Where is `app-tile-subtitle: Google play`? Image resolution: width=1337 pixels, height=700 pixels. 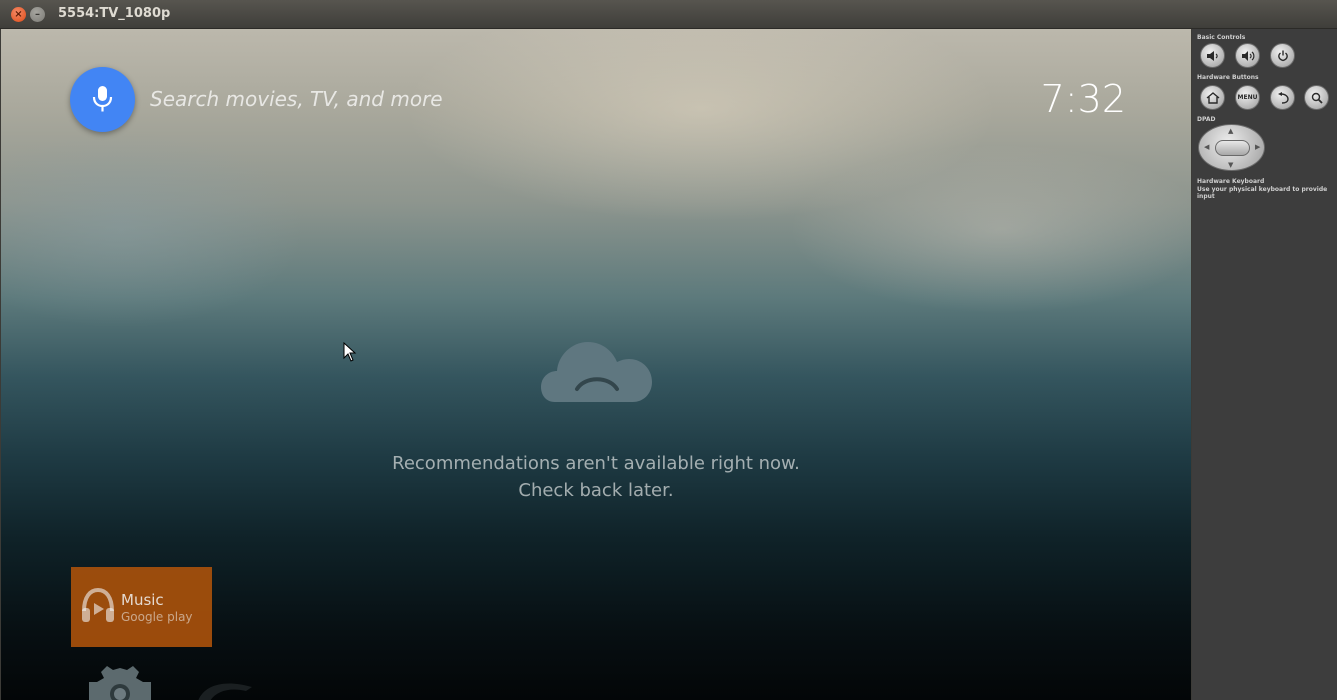 app-tile-subtitle: Google play is located at coordinates (157, 617).